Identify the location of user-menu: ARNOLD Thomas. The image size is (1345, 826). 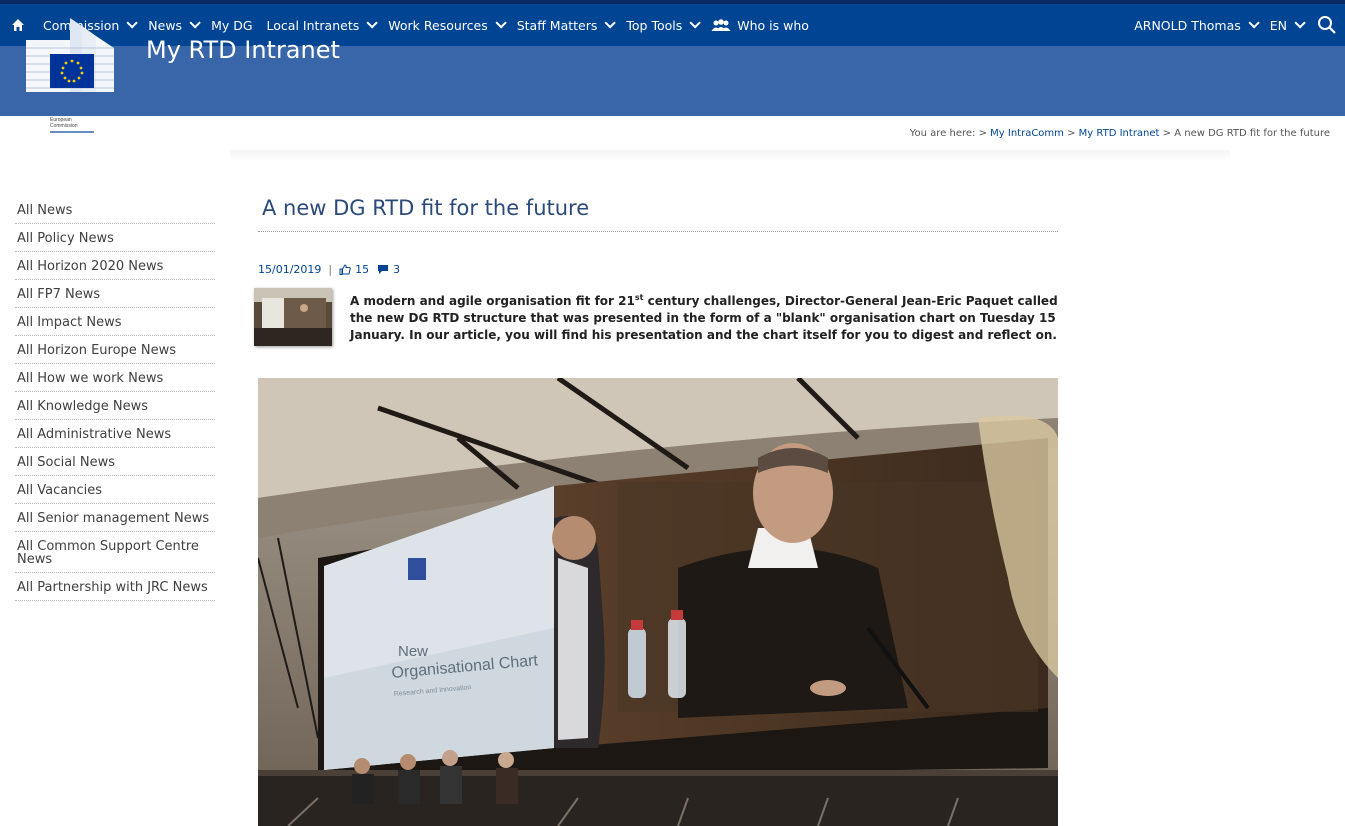
(1195, 25).